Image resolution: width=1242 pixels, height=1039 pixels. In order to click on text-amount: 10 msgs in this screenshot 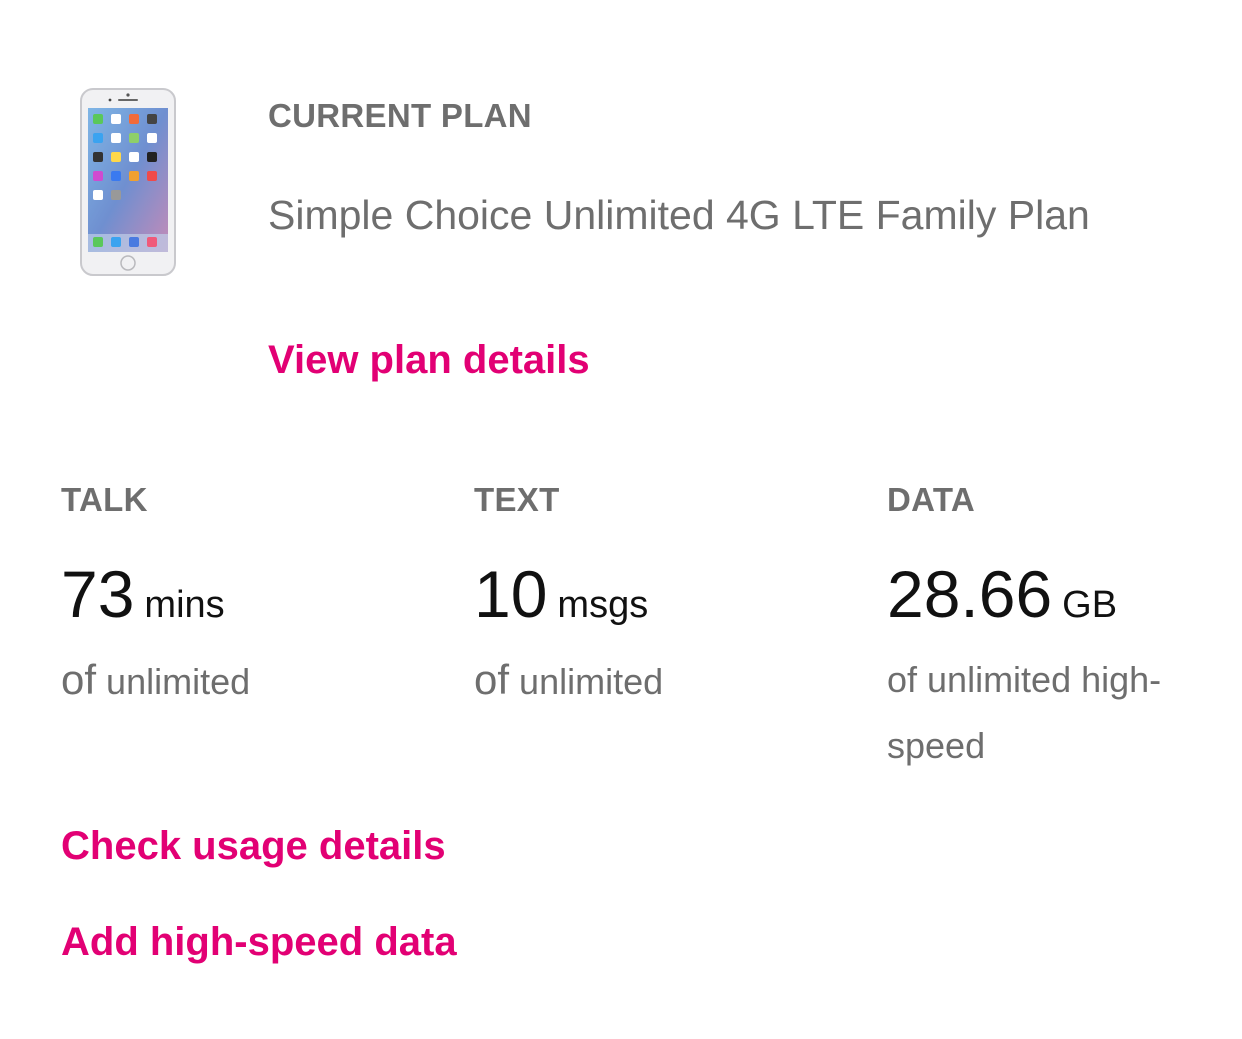, I will do `click(644, 603)`.